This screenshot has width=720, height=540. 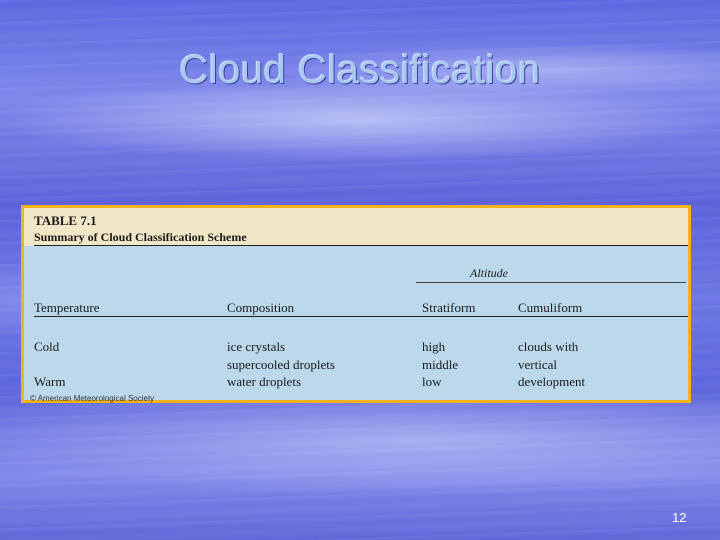 What do you see at coordinates (361, 245) in the screenshot?
I see `caption-rule` at bounding box center [361, 245].